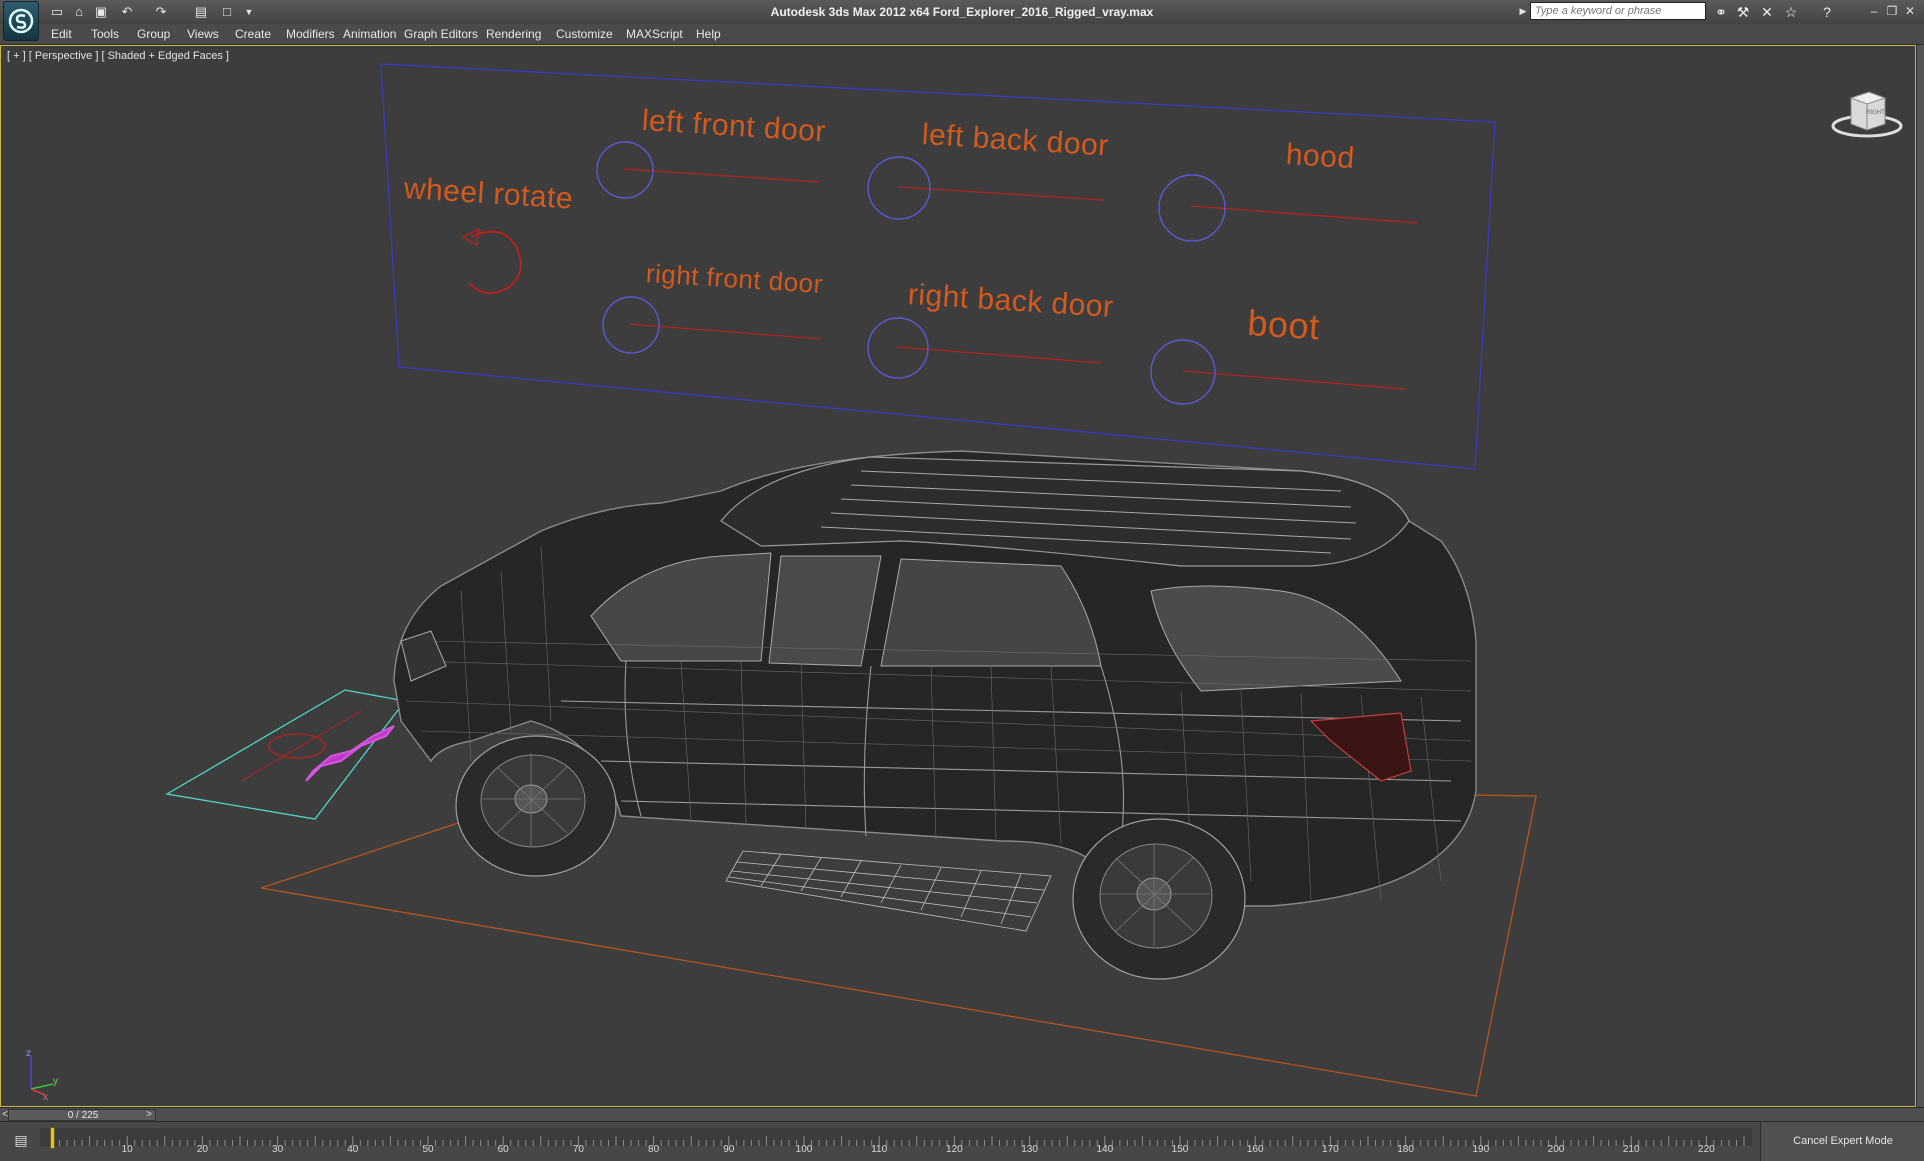  I want to click on menu-animation: Animation, so click(369, 34).